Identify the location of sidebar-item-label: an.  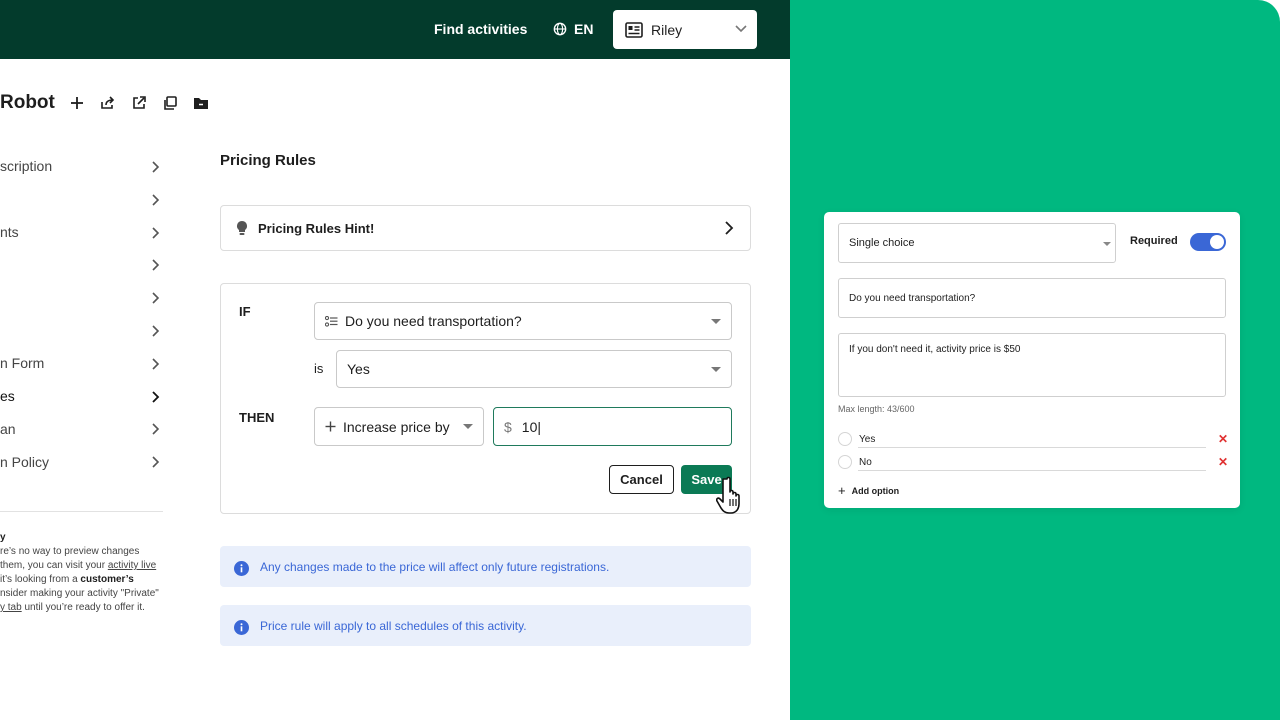
(8, 428).